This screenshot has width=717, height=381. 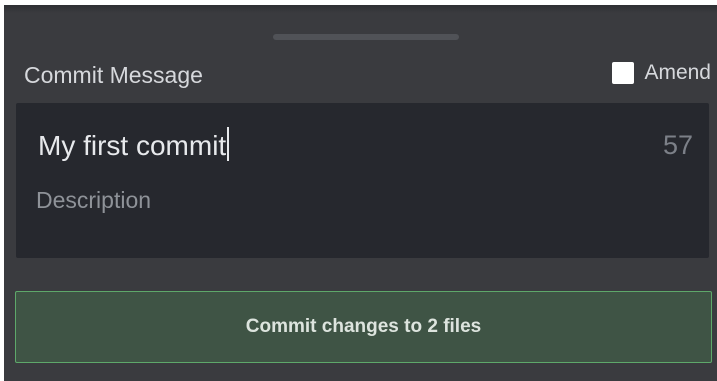 I want to click on summary-text: My first commit, so click(x=132, y=145).